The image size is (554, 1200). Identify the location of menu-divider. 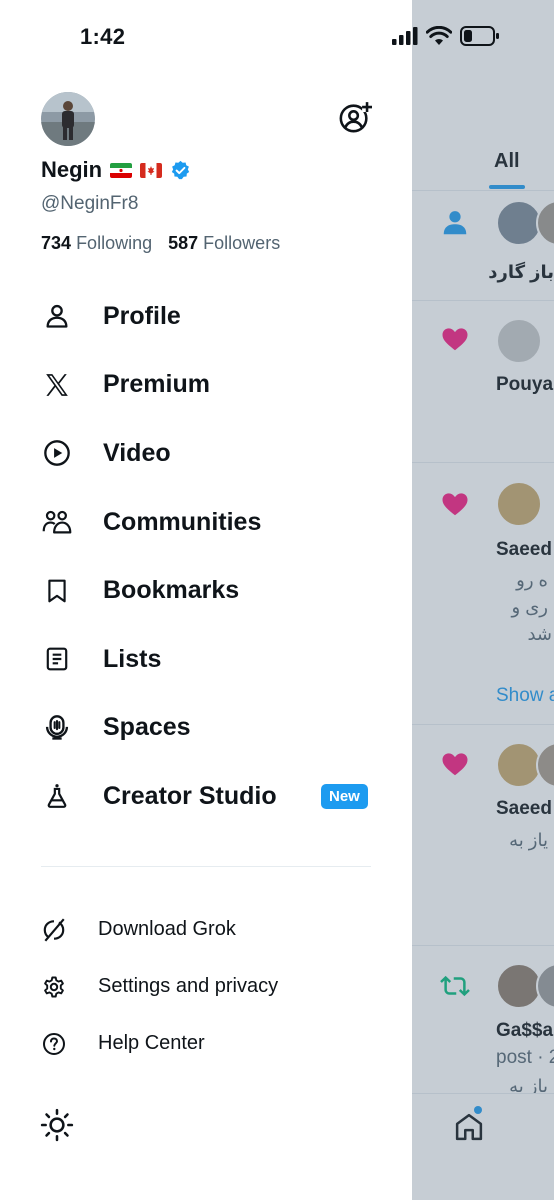
(206, 866).